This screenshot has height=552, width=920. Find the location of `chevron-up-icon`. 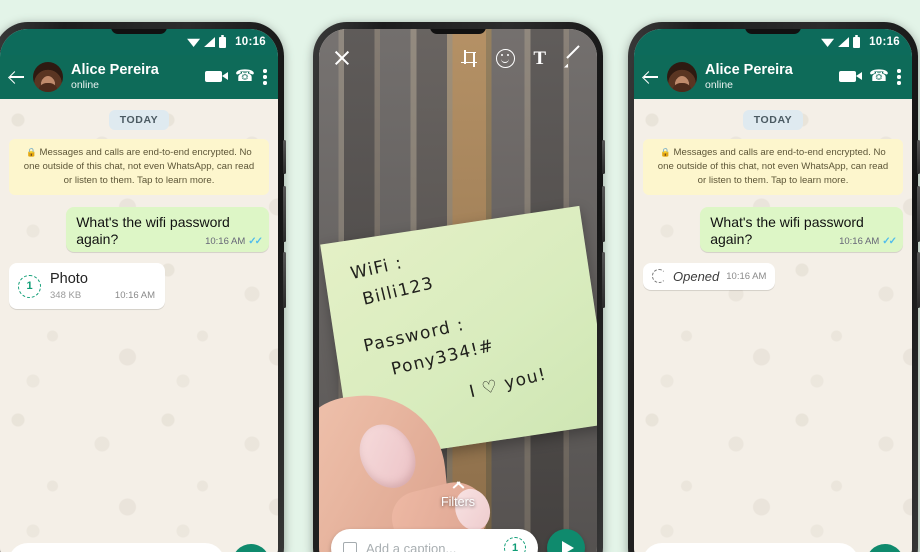

chevron-up-icon is located at coordinates (458, 484).